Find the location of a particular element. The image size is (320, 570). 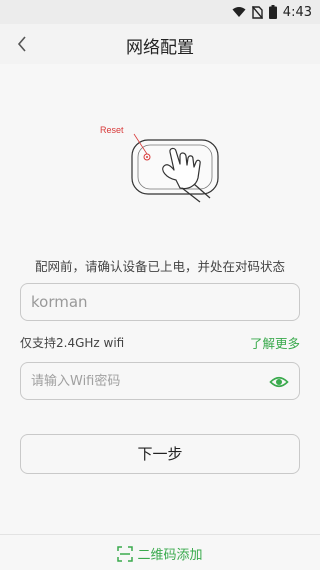

page-title: 网络配置 is located at coordinates (160, 48).